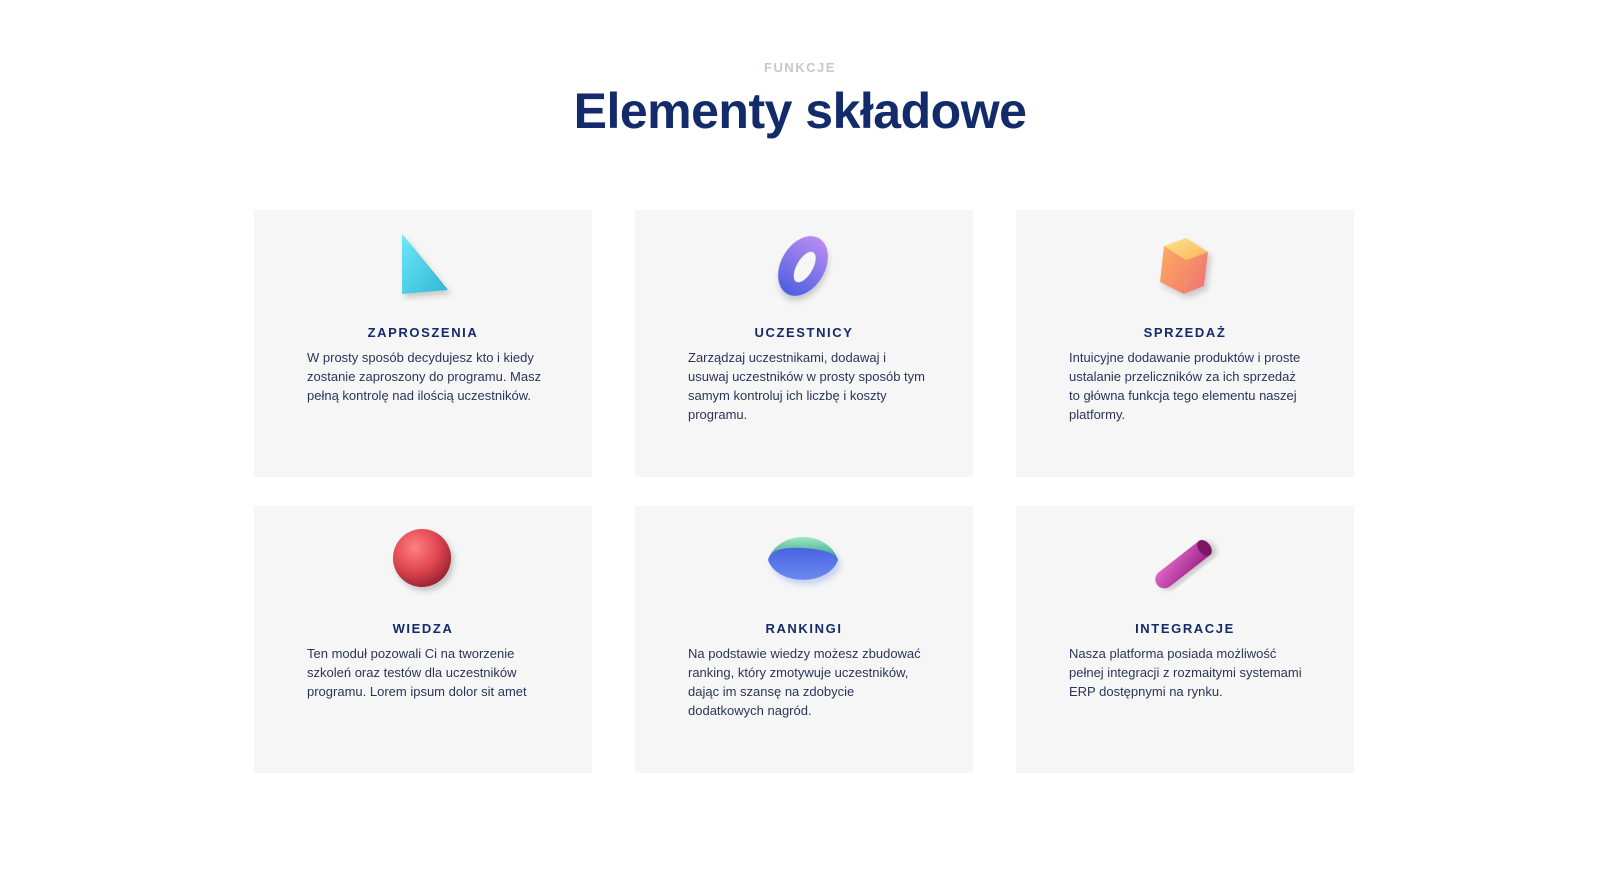  Describe the element at coordinates (1185, 569) in the screenshot. I see `cylinder-icon` at that location.